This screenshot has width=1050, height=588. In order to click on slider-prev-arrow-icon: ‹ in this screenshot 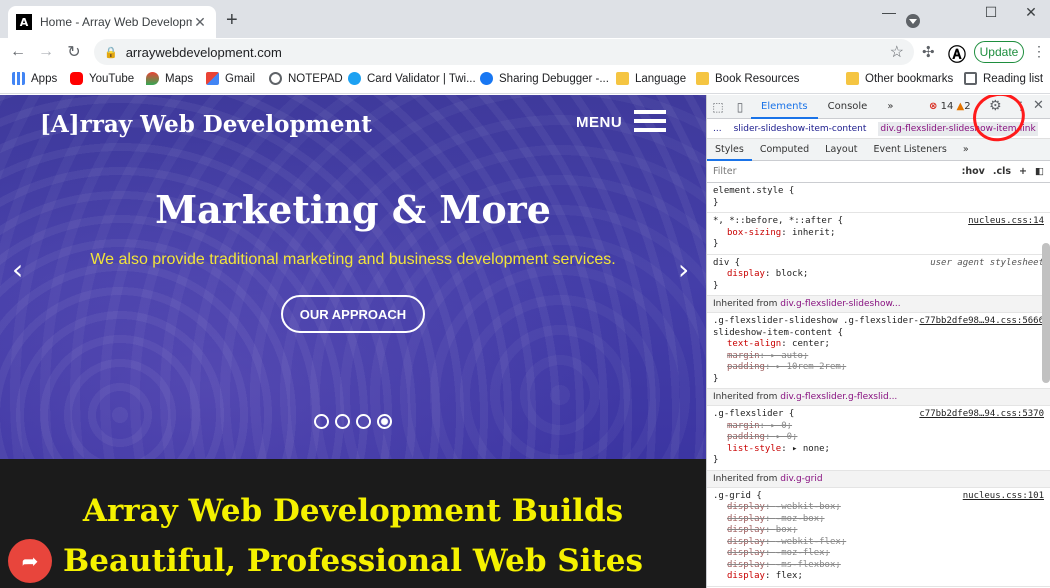, I will do `click(17, 269)`.